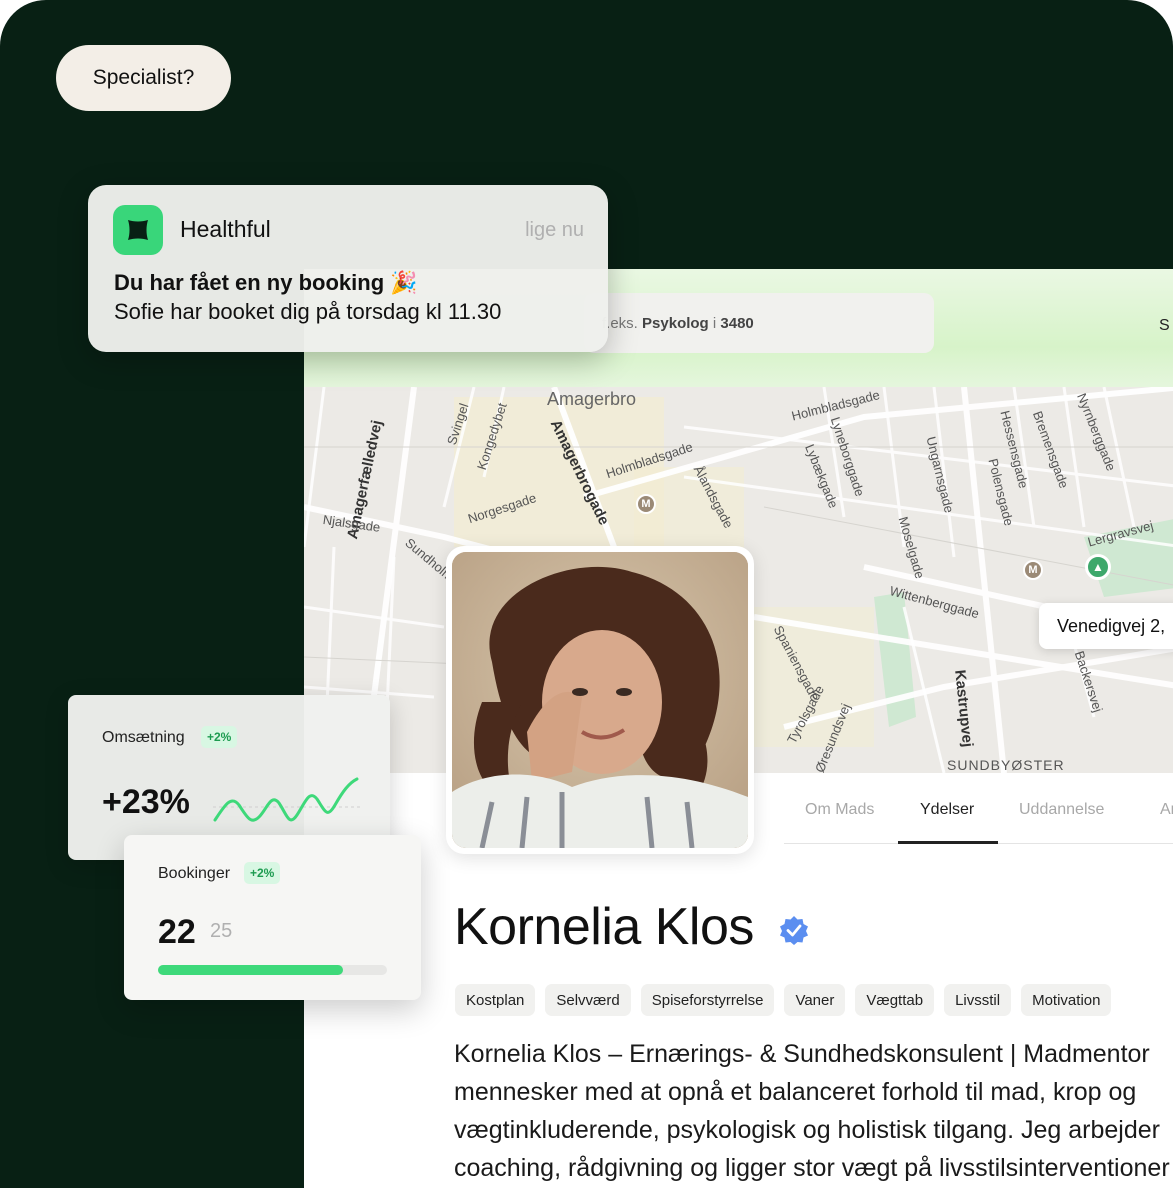  Describe the element at coordinates (592, 399) in the screenshot. I see `map-label-amagerbro: Amagerbro` at that location.